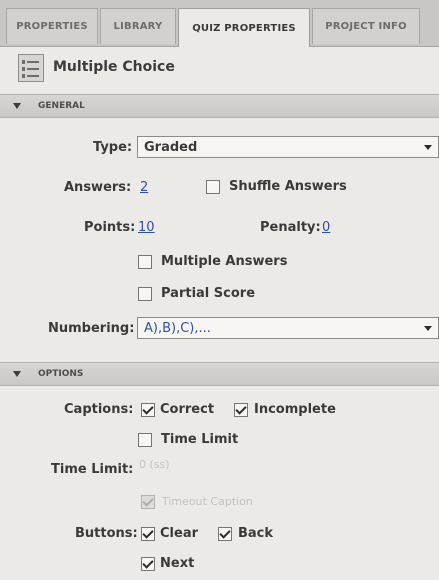 The width and height of the screenshot is (439, 580). I want to click on shuffle-answers-checkbox, so click(213, 187).